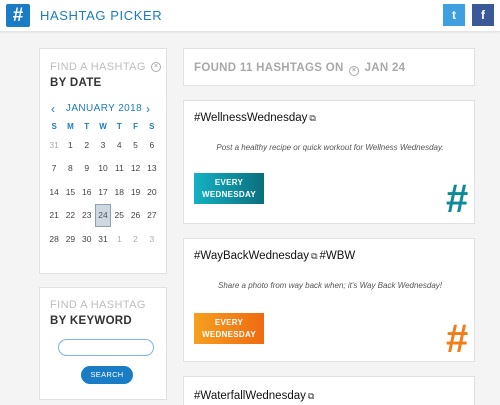  Describe the element at coordinates (135, 192) in the screenshot. I see `calendar-day: 19` at that location.